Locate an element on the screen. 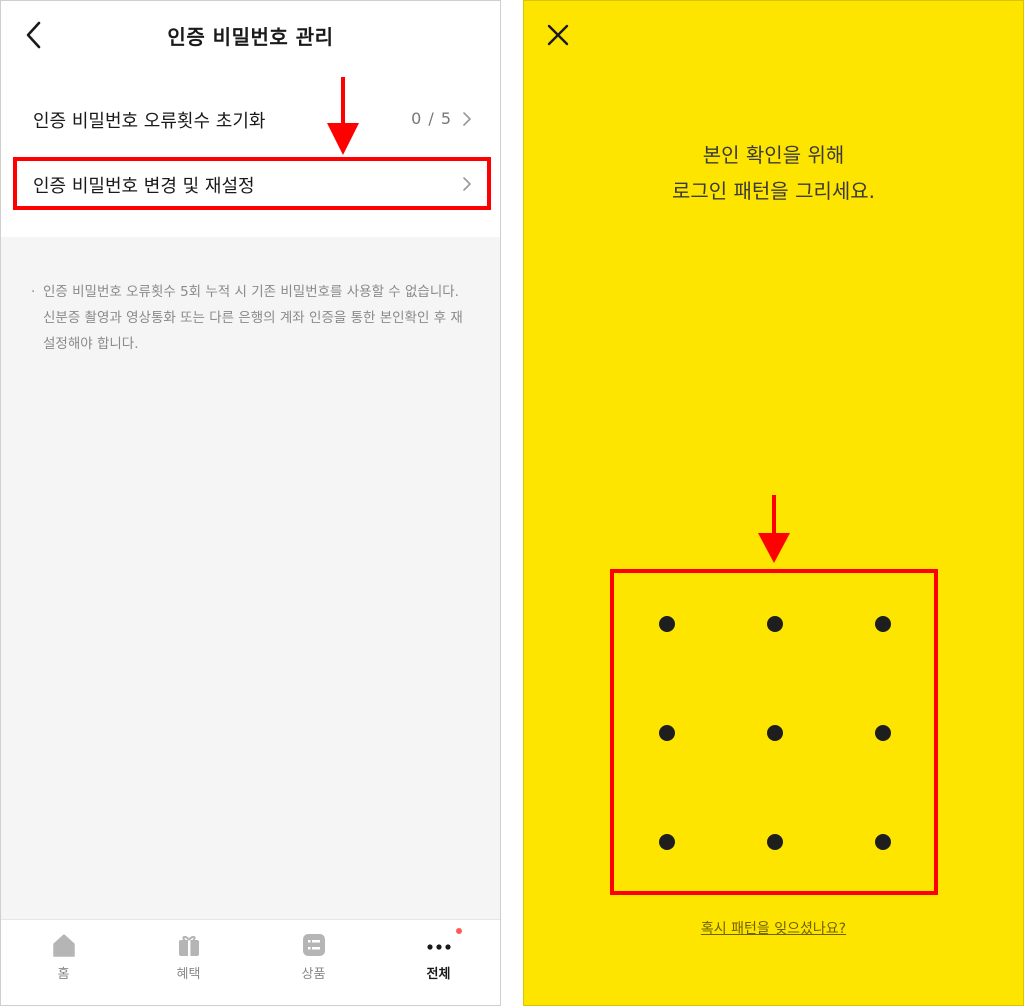  prompt-line-2: 로그인 패턴을 그리세요. is located at coordinates (773, 191).